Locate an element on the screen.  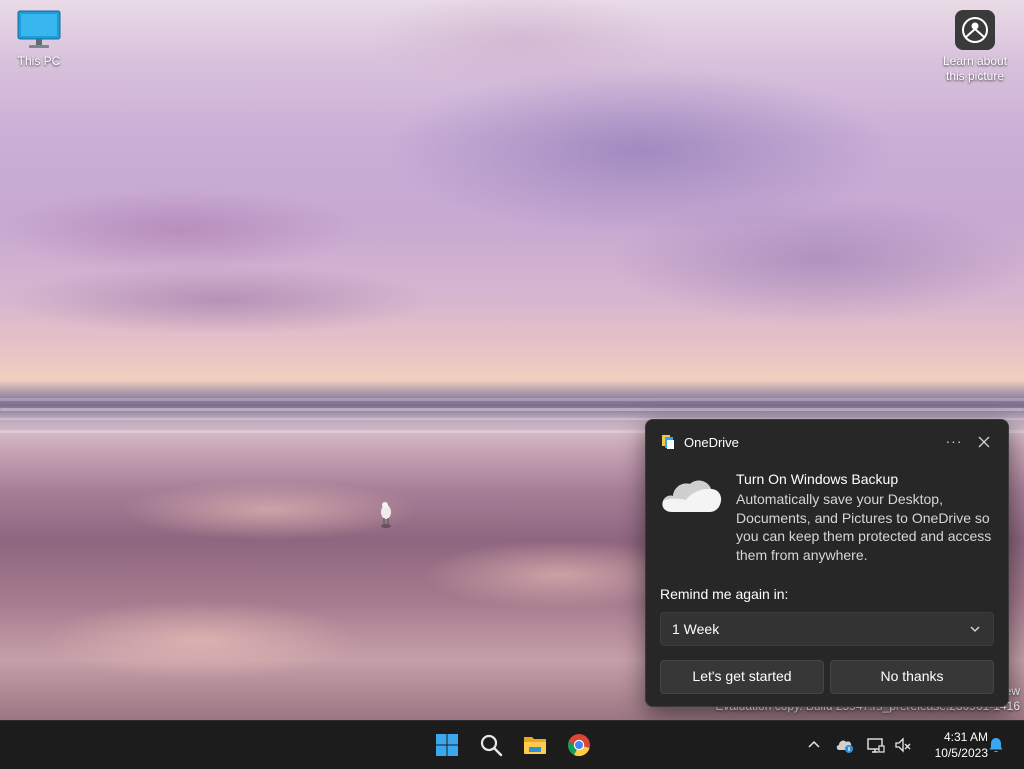
onedrive-app-icon is located at coordinates (668, 442).